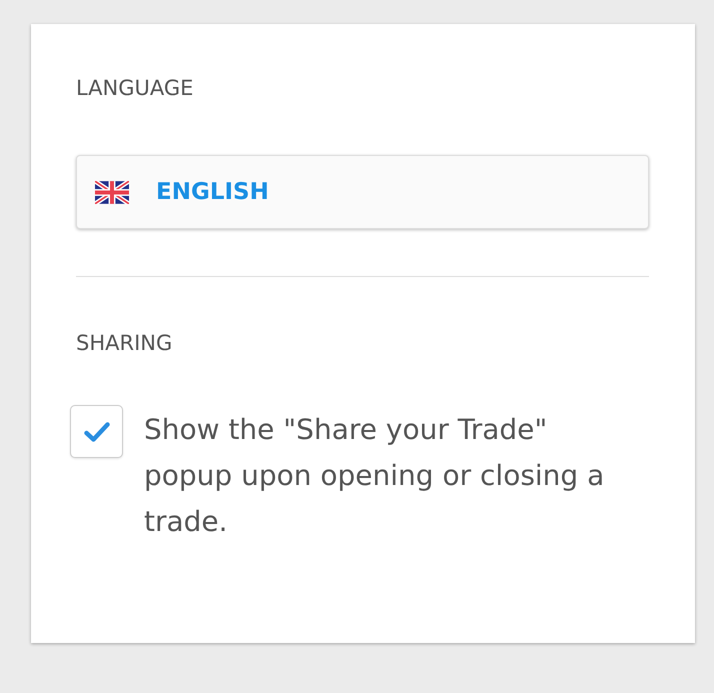  I want to click on checkbox, so click(96, 431).